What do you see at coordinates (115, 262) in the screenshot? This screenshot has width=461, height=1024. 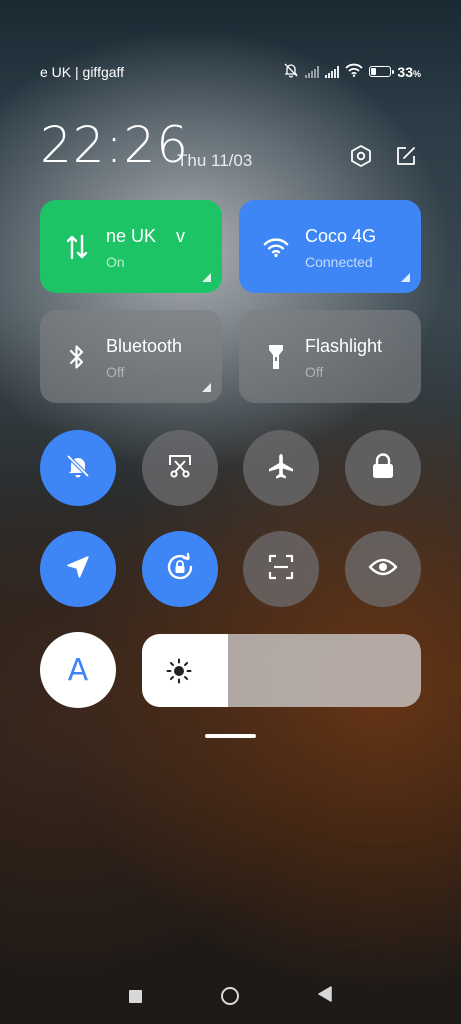 I see `tile-status: On` at bounding box center [115, 262].